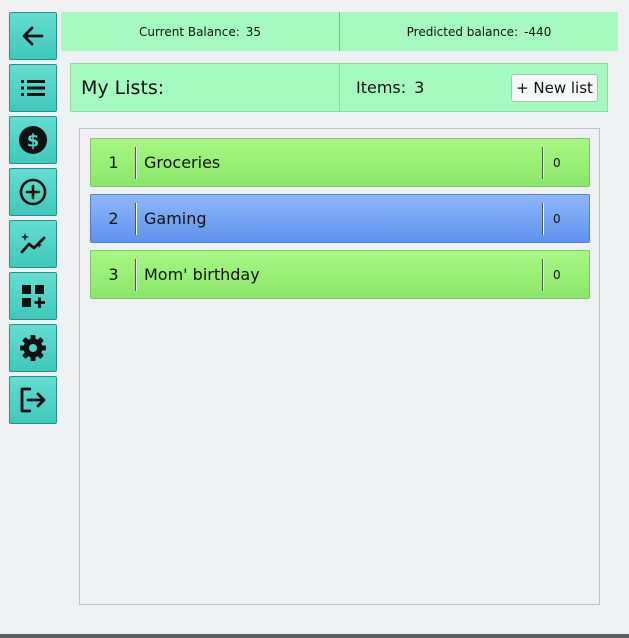  What do you see at coordinates (189, 31) in the screenshot?
I see `current-balance-label: Current Balance:` at bounding box center [189, 31].